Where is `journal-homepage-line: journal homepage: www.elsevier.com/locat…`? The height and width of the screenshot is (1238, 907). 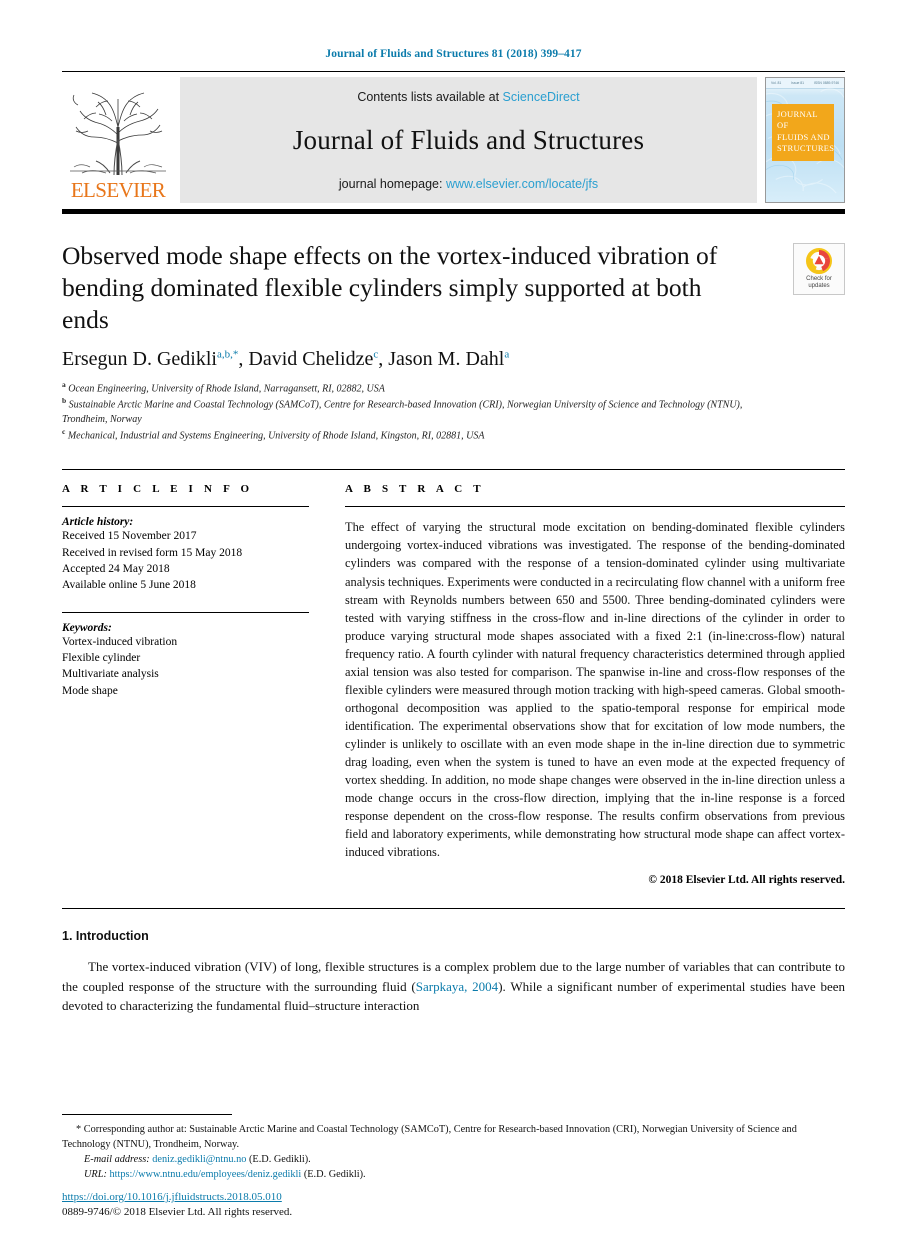
journal-homepage-line: journal homepage: www.elsevier.com/locat… is located at coordinates (468, 184).